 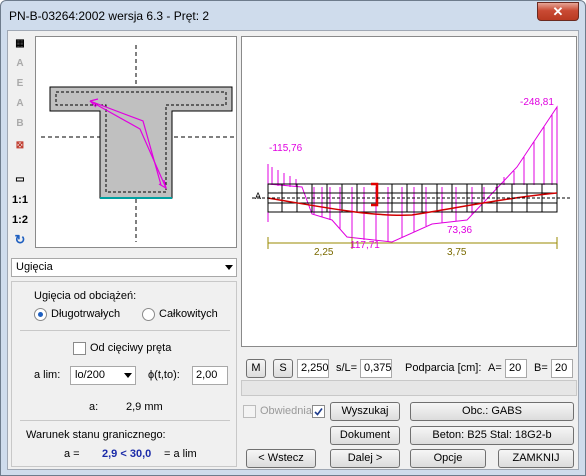 I want to click on find-checkbox, so click(x=318, y=411).